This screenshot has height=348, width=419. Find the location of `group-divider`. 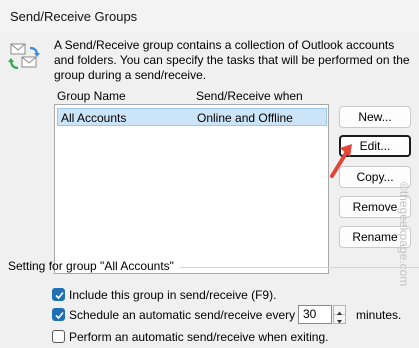

group-divider is located at coordinates (299, 267).